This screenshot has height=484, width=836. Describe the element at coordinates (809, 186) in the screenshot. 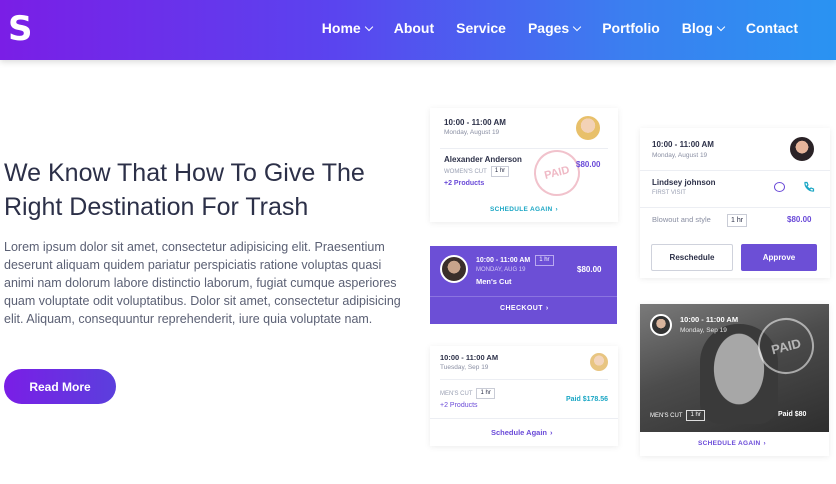

I see `phone-icon` at that location.